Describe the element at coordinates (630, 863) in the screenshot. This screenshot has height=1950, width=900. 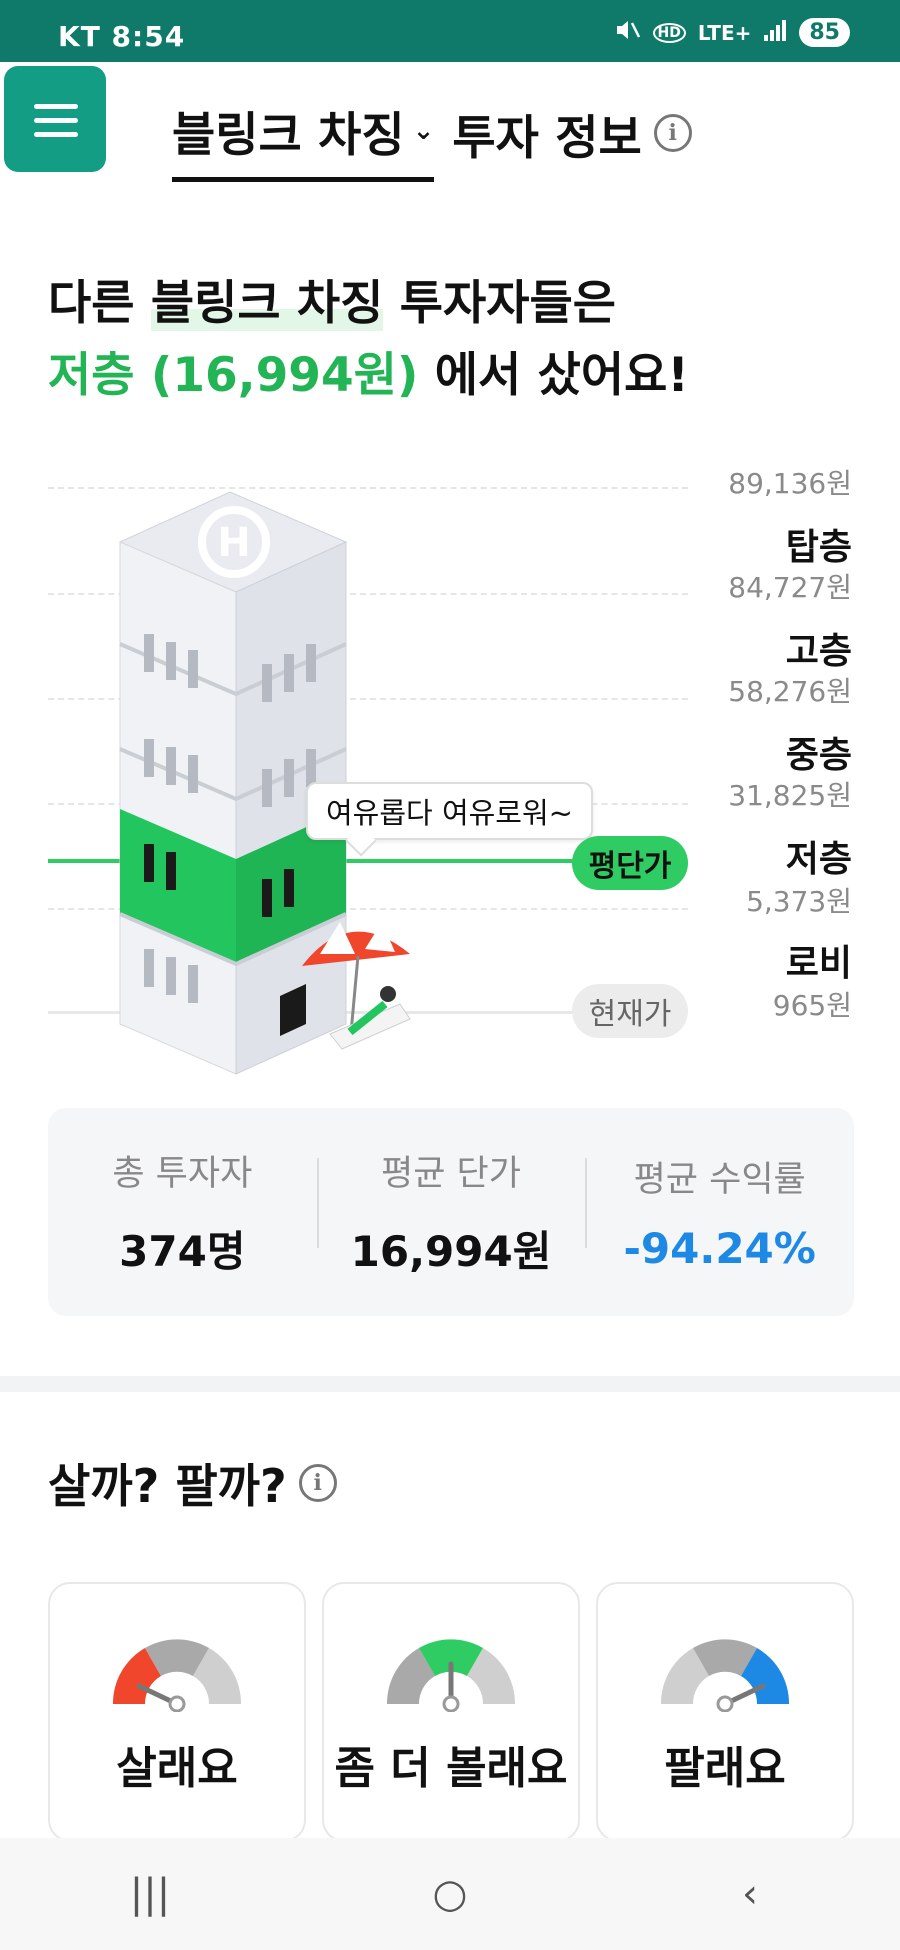
I see `average-price-pill: 평단가` at that location.